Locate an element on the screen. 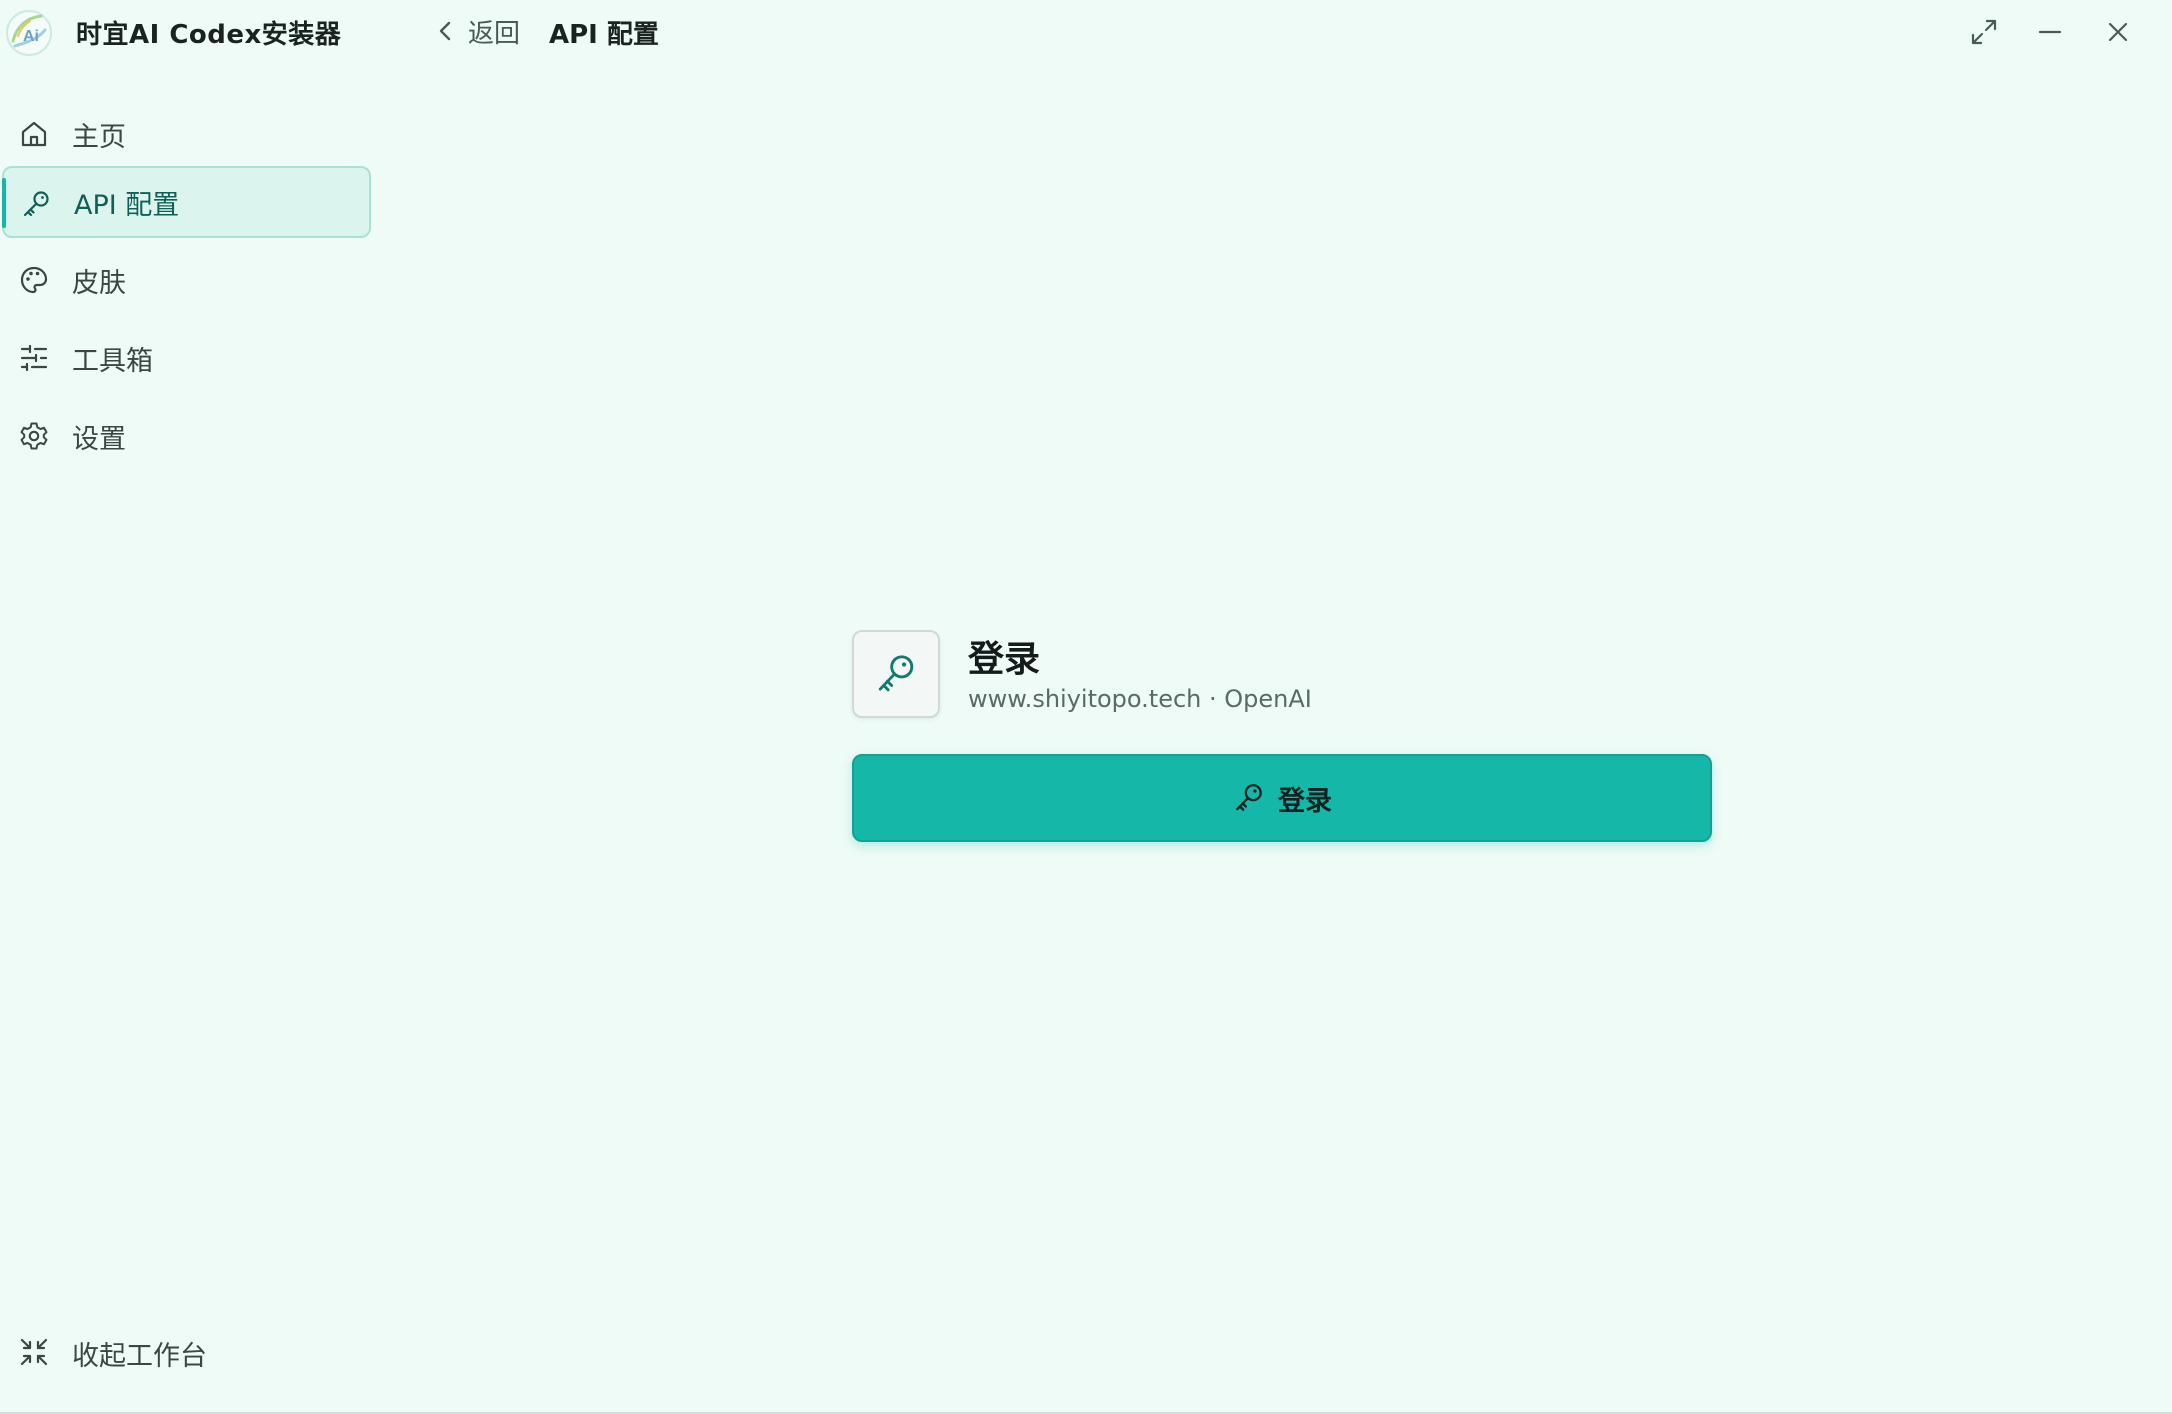  provider-card: 登录 www.shiyitopo.tech · OpenAI is located at coordinates (1282, 676).